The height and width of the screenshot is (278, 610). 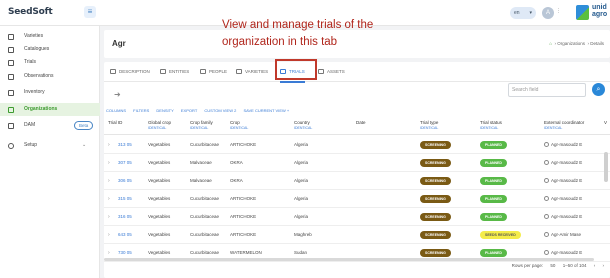 What do you see at coordinates (236, 162) in the screenshot?
I see `cell-crop: OKRA` at bounding box center [236, 162].